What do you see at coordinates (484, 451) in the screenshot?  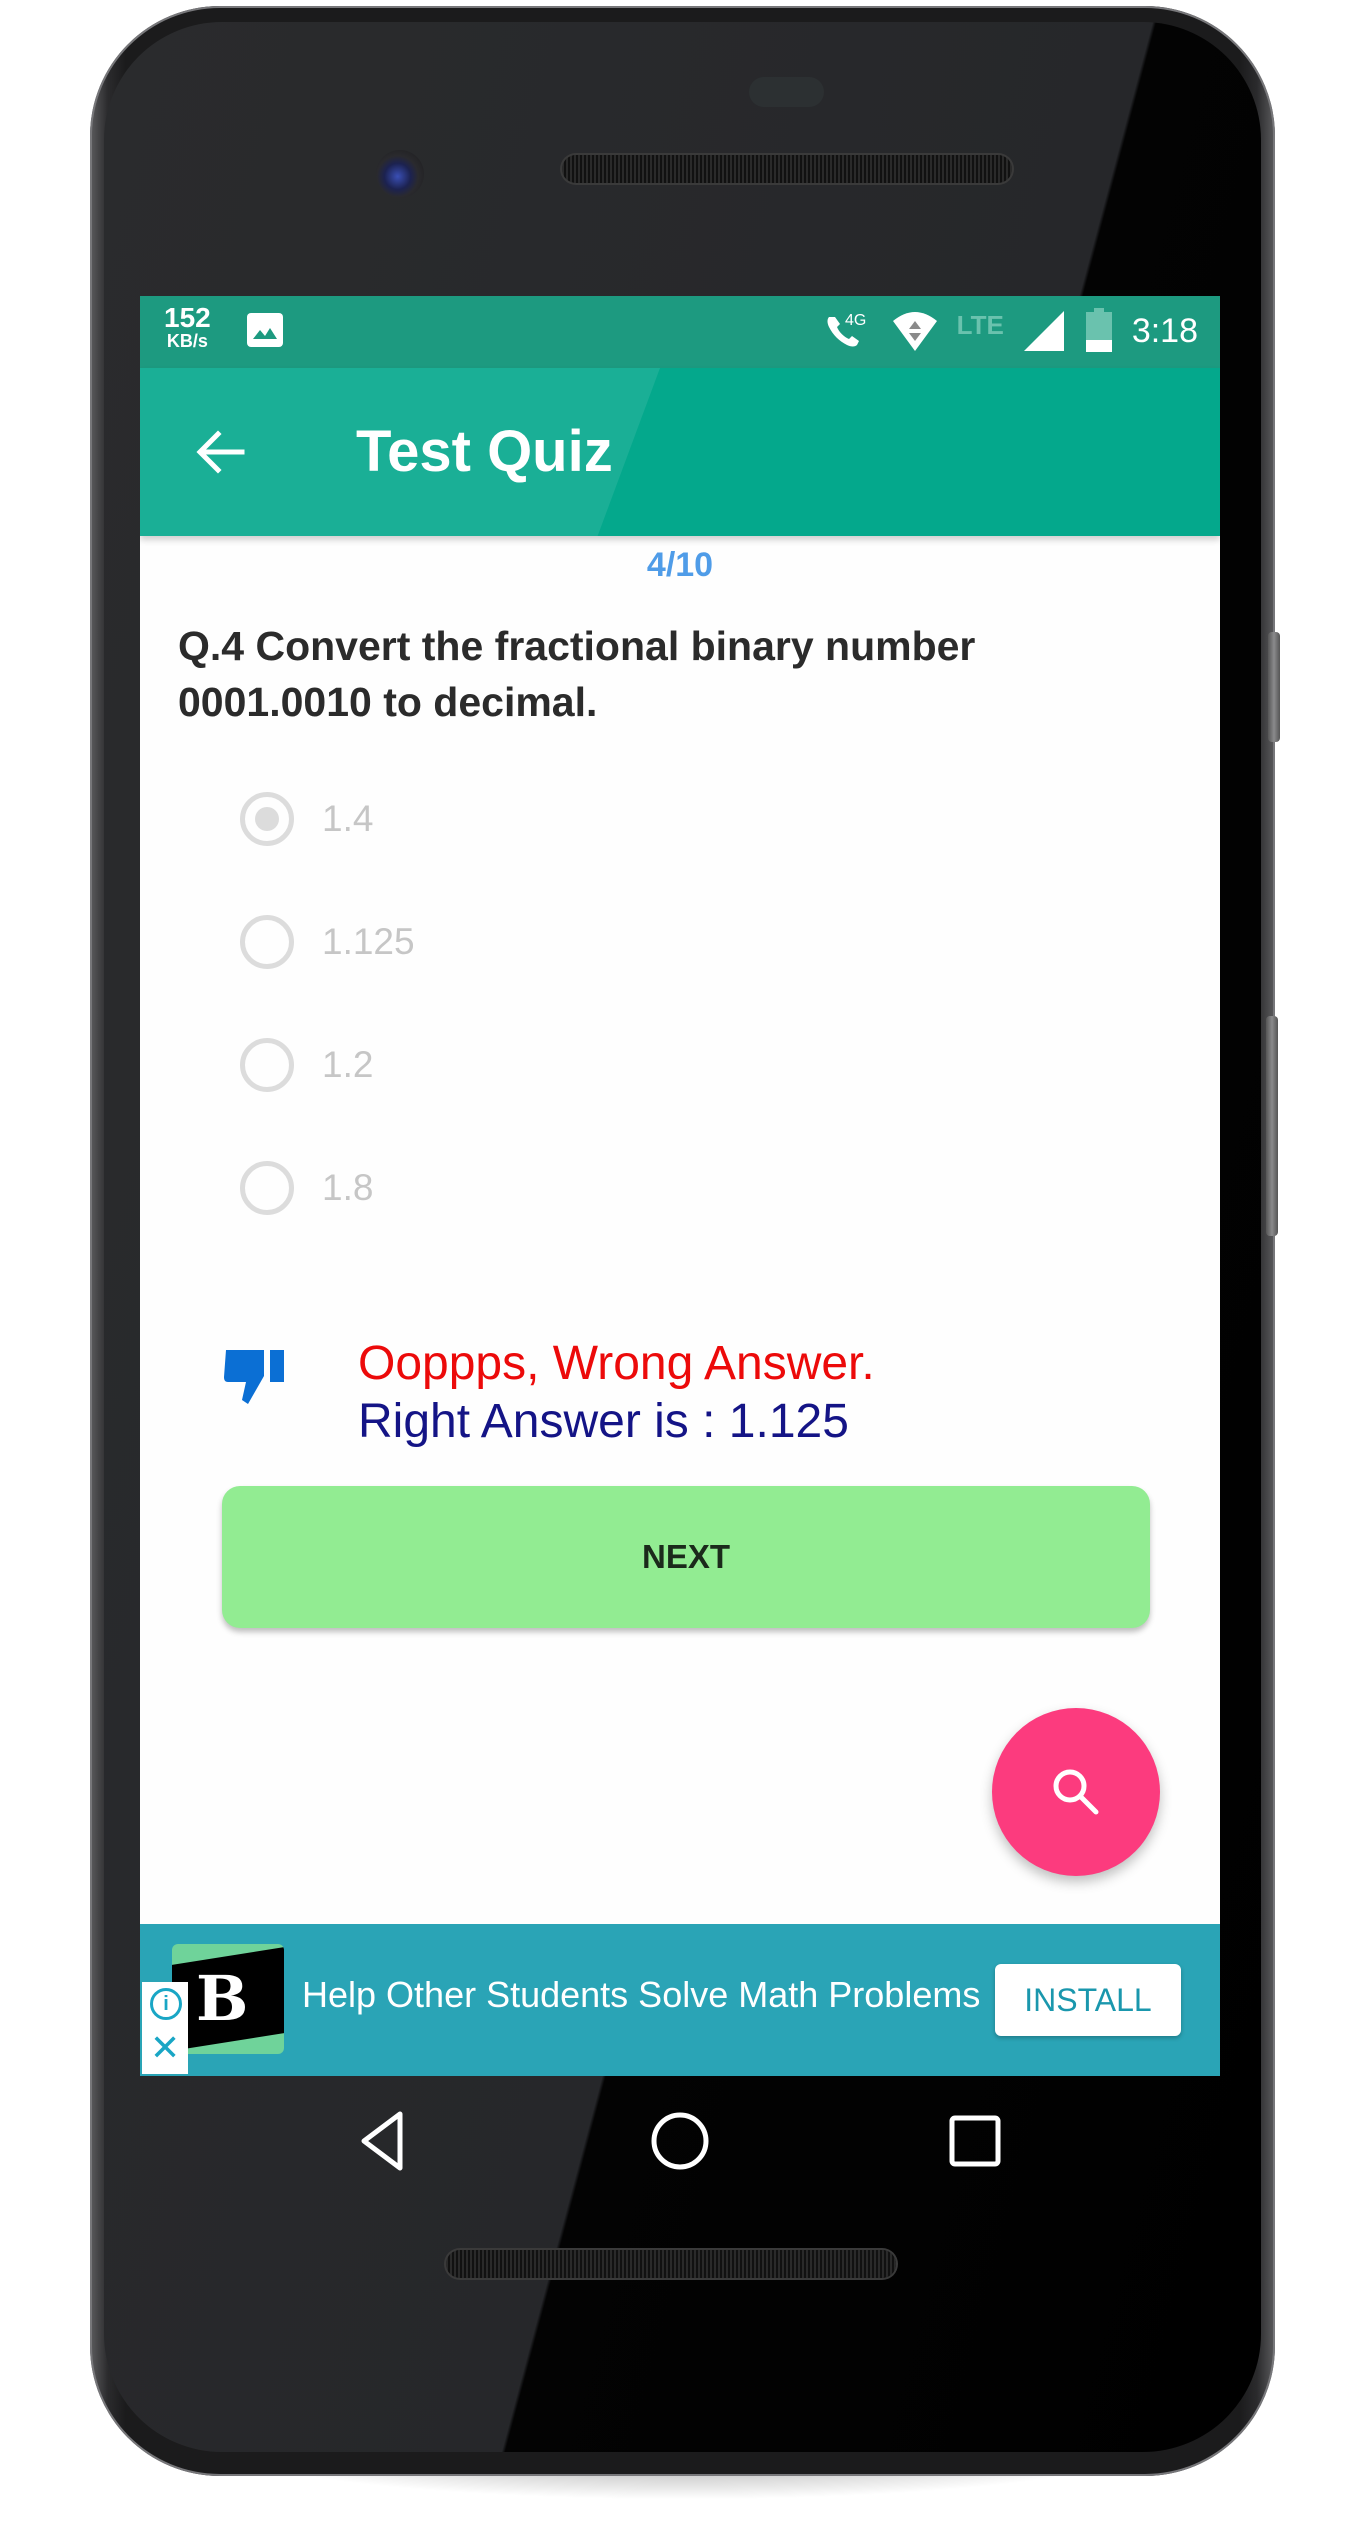 I see `page-title: Test Quiz` at bounding box center [484, 451].